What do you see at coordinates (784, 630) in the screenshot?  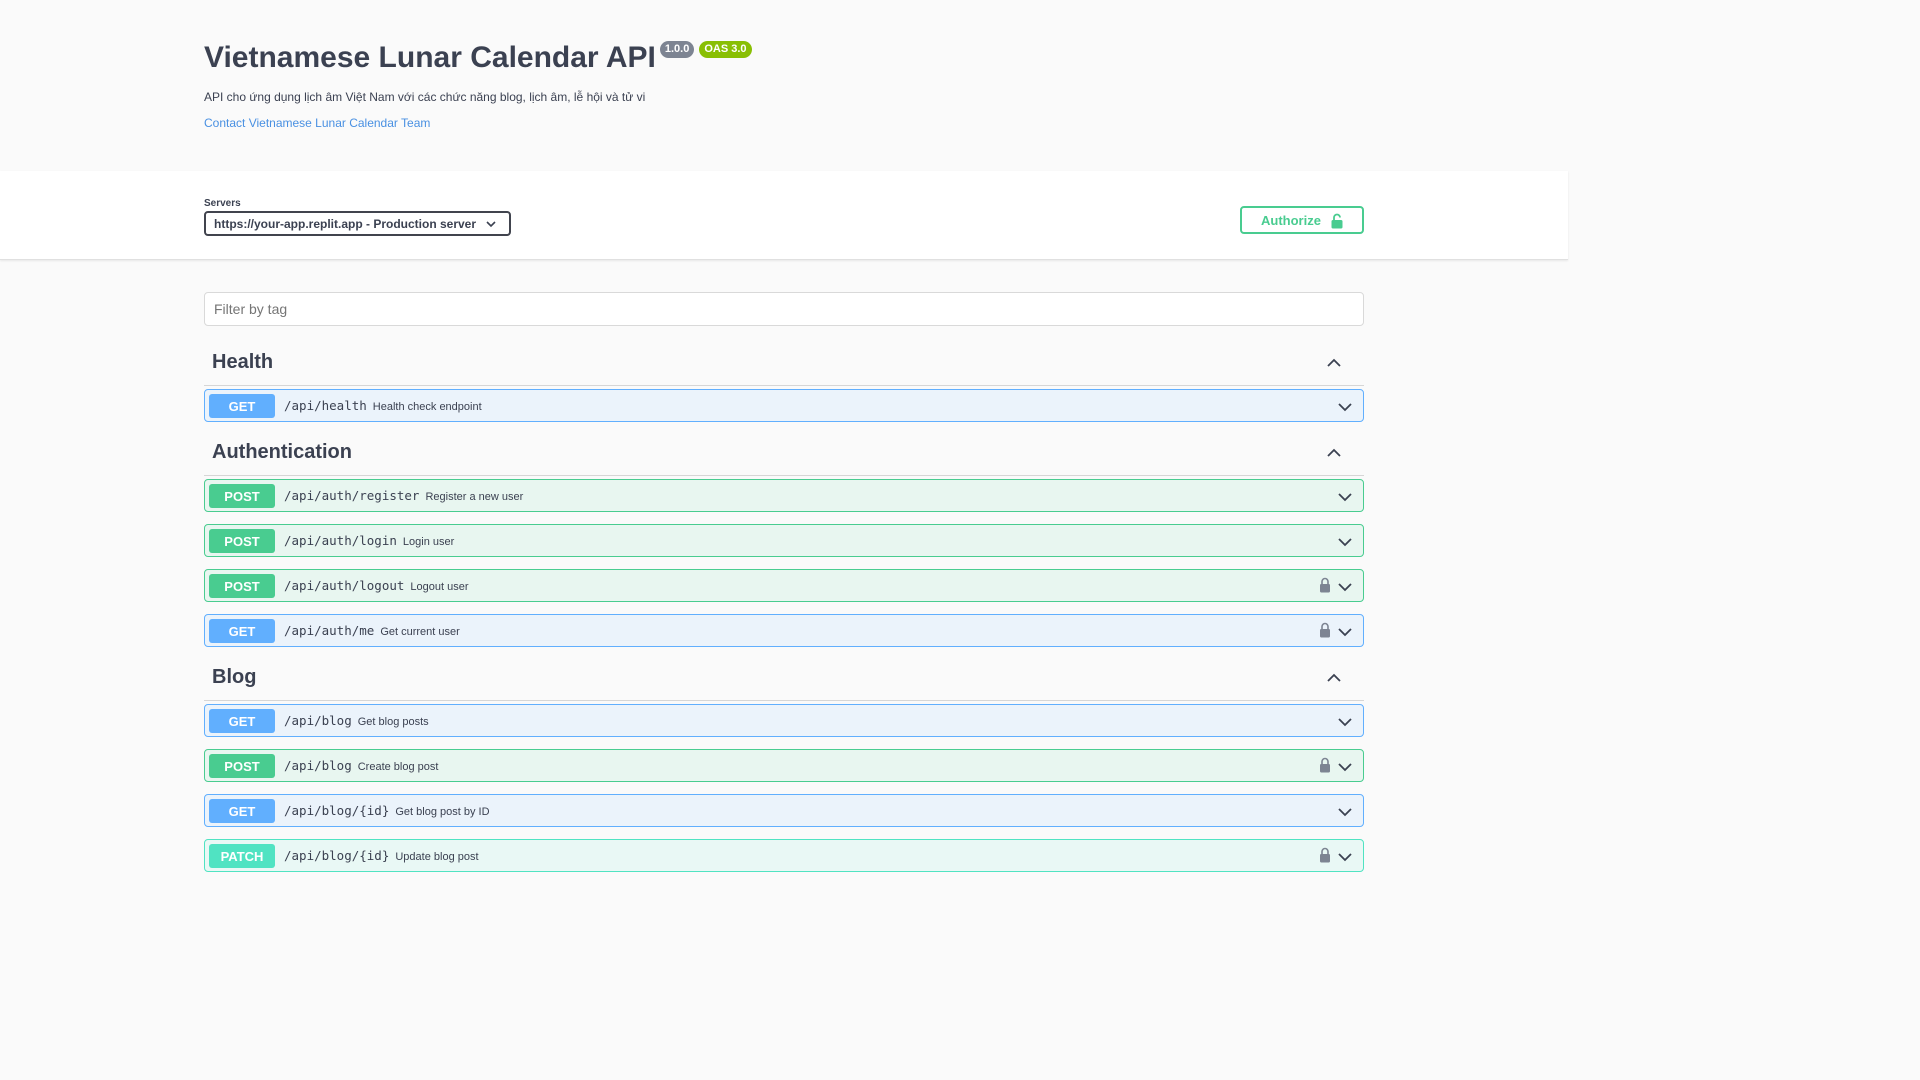 I see `operation-row: GET/api/auth/me Get current user` at bounding box center [784, 630].